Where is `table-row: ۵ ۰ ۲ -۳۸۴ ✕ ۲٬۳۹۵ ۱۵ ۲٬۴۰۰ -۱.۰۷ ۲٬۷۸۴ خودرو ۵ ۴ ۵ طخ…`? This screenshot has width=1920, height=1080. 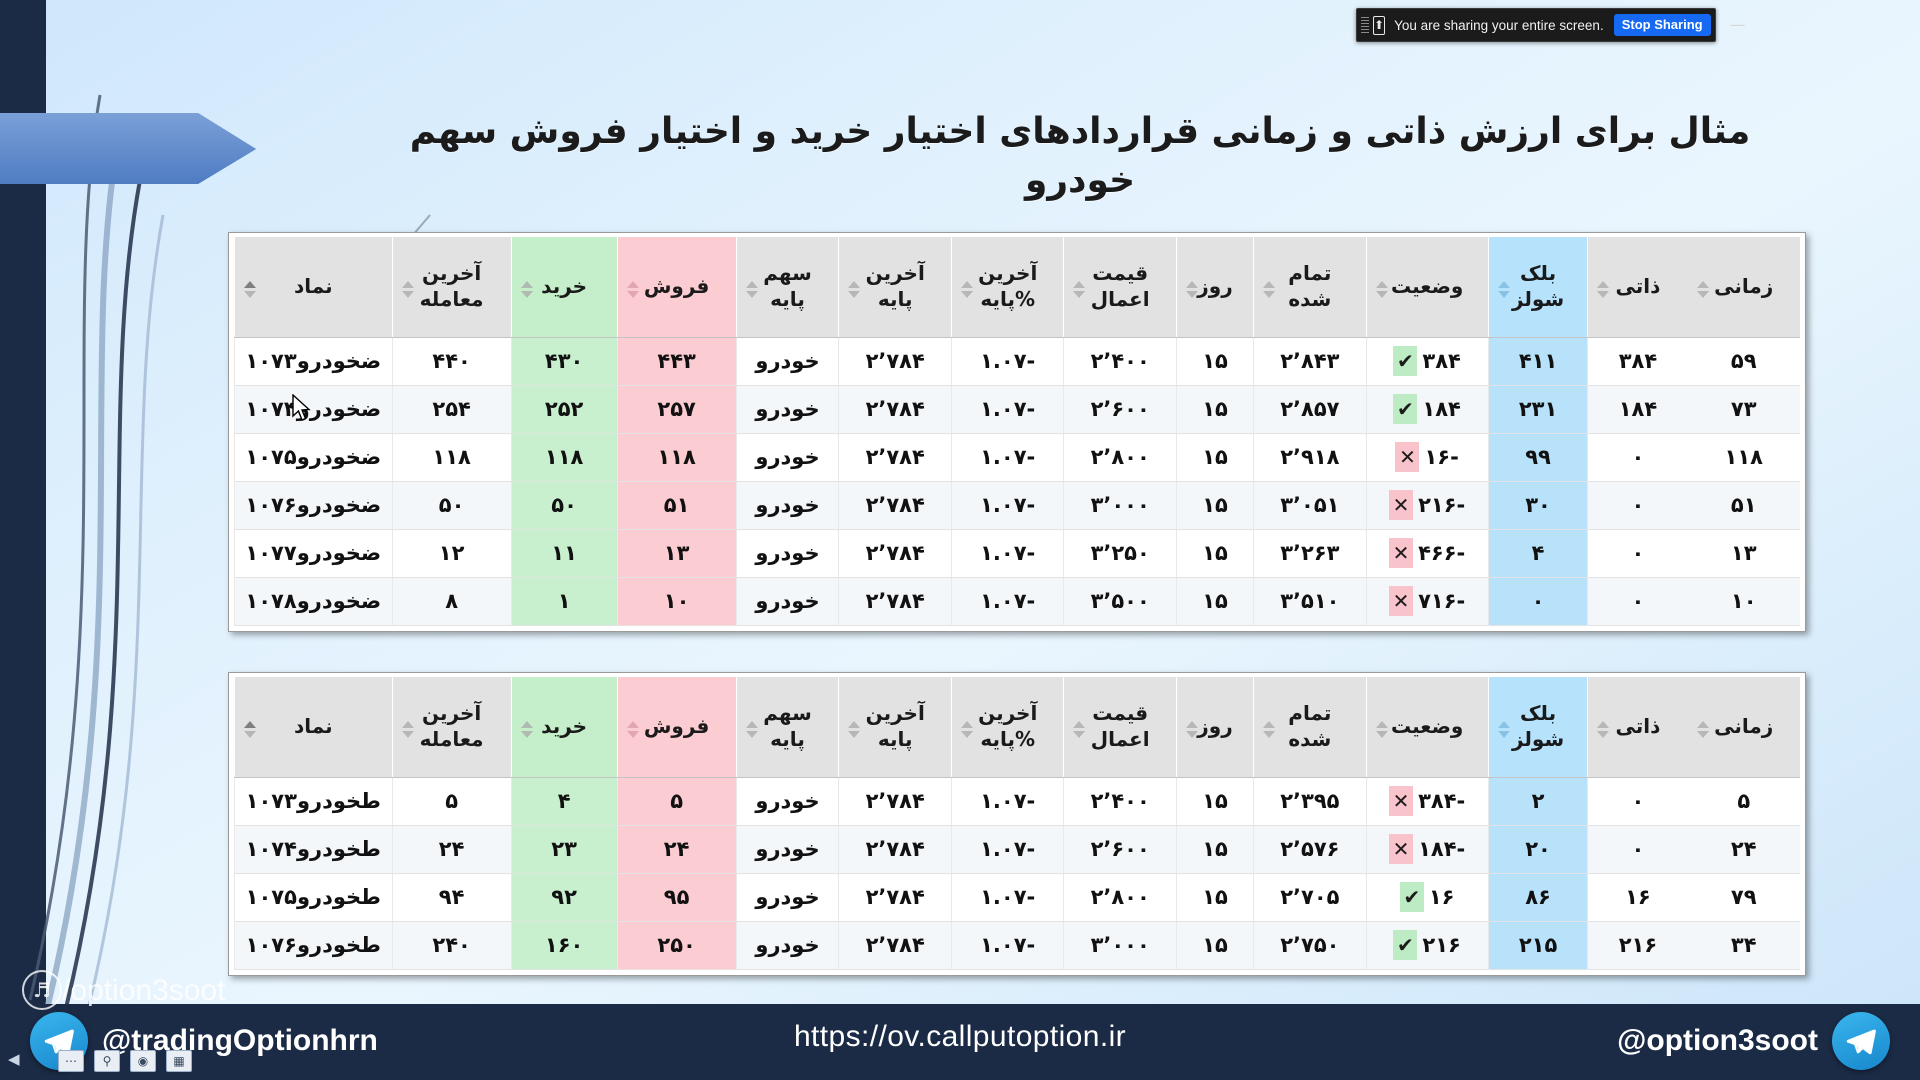
table-row: ۵ ۰ ۲ -۳۸۴ ✕ ۲٬۳۹۵ ۱۵ ۲٬۴۰۰ -۱.۰۷ ۲٬۷۸۴ خودرو ۵ ۴ ۵ طخ… is located at coordinates (1017, 801).